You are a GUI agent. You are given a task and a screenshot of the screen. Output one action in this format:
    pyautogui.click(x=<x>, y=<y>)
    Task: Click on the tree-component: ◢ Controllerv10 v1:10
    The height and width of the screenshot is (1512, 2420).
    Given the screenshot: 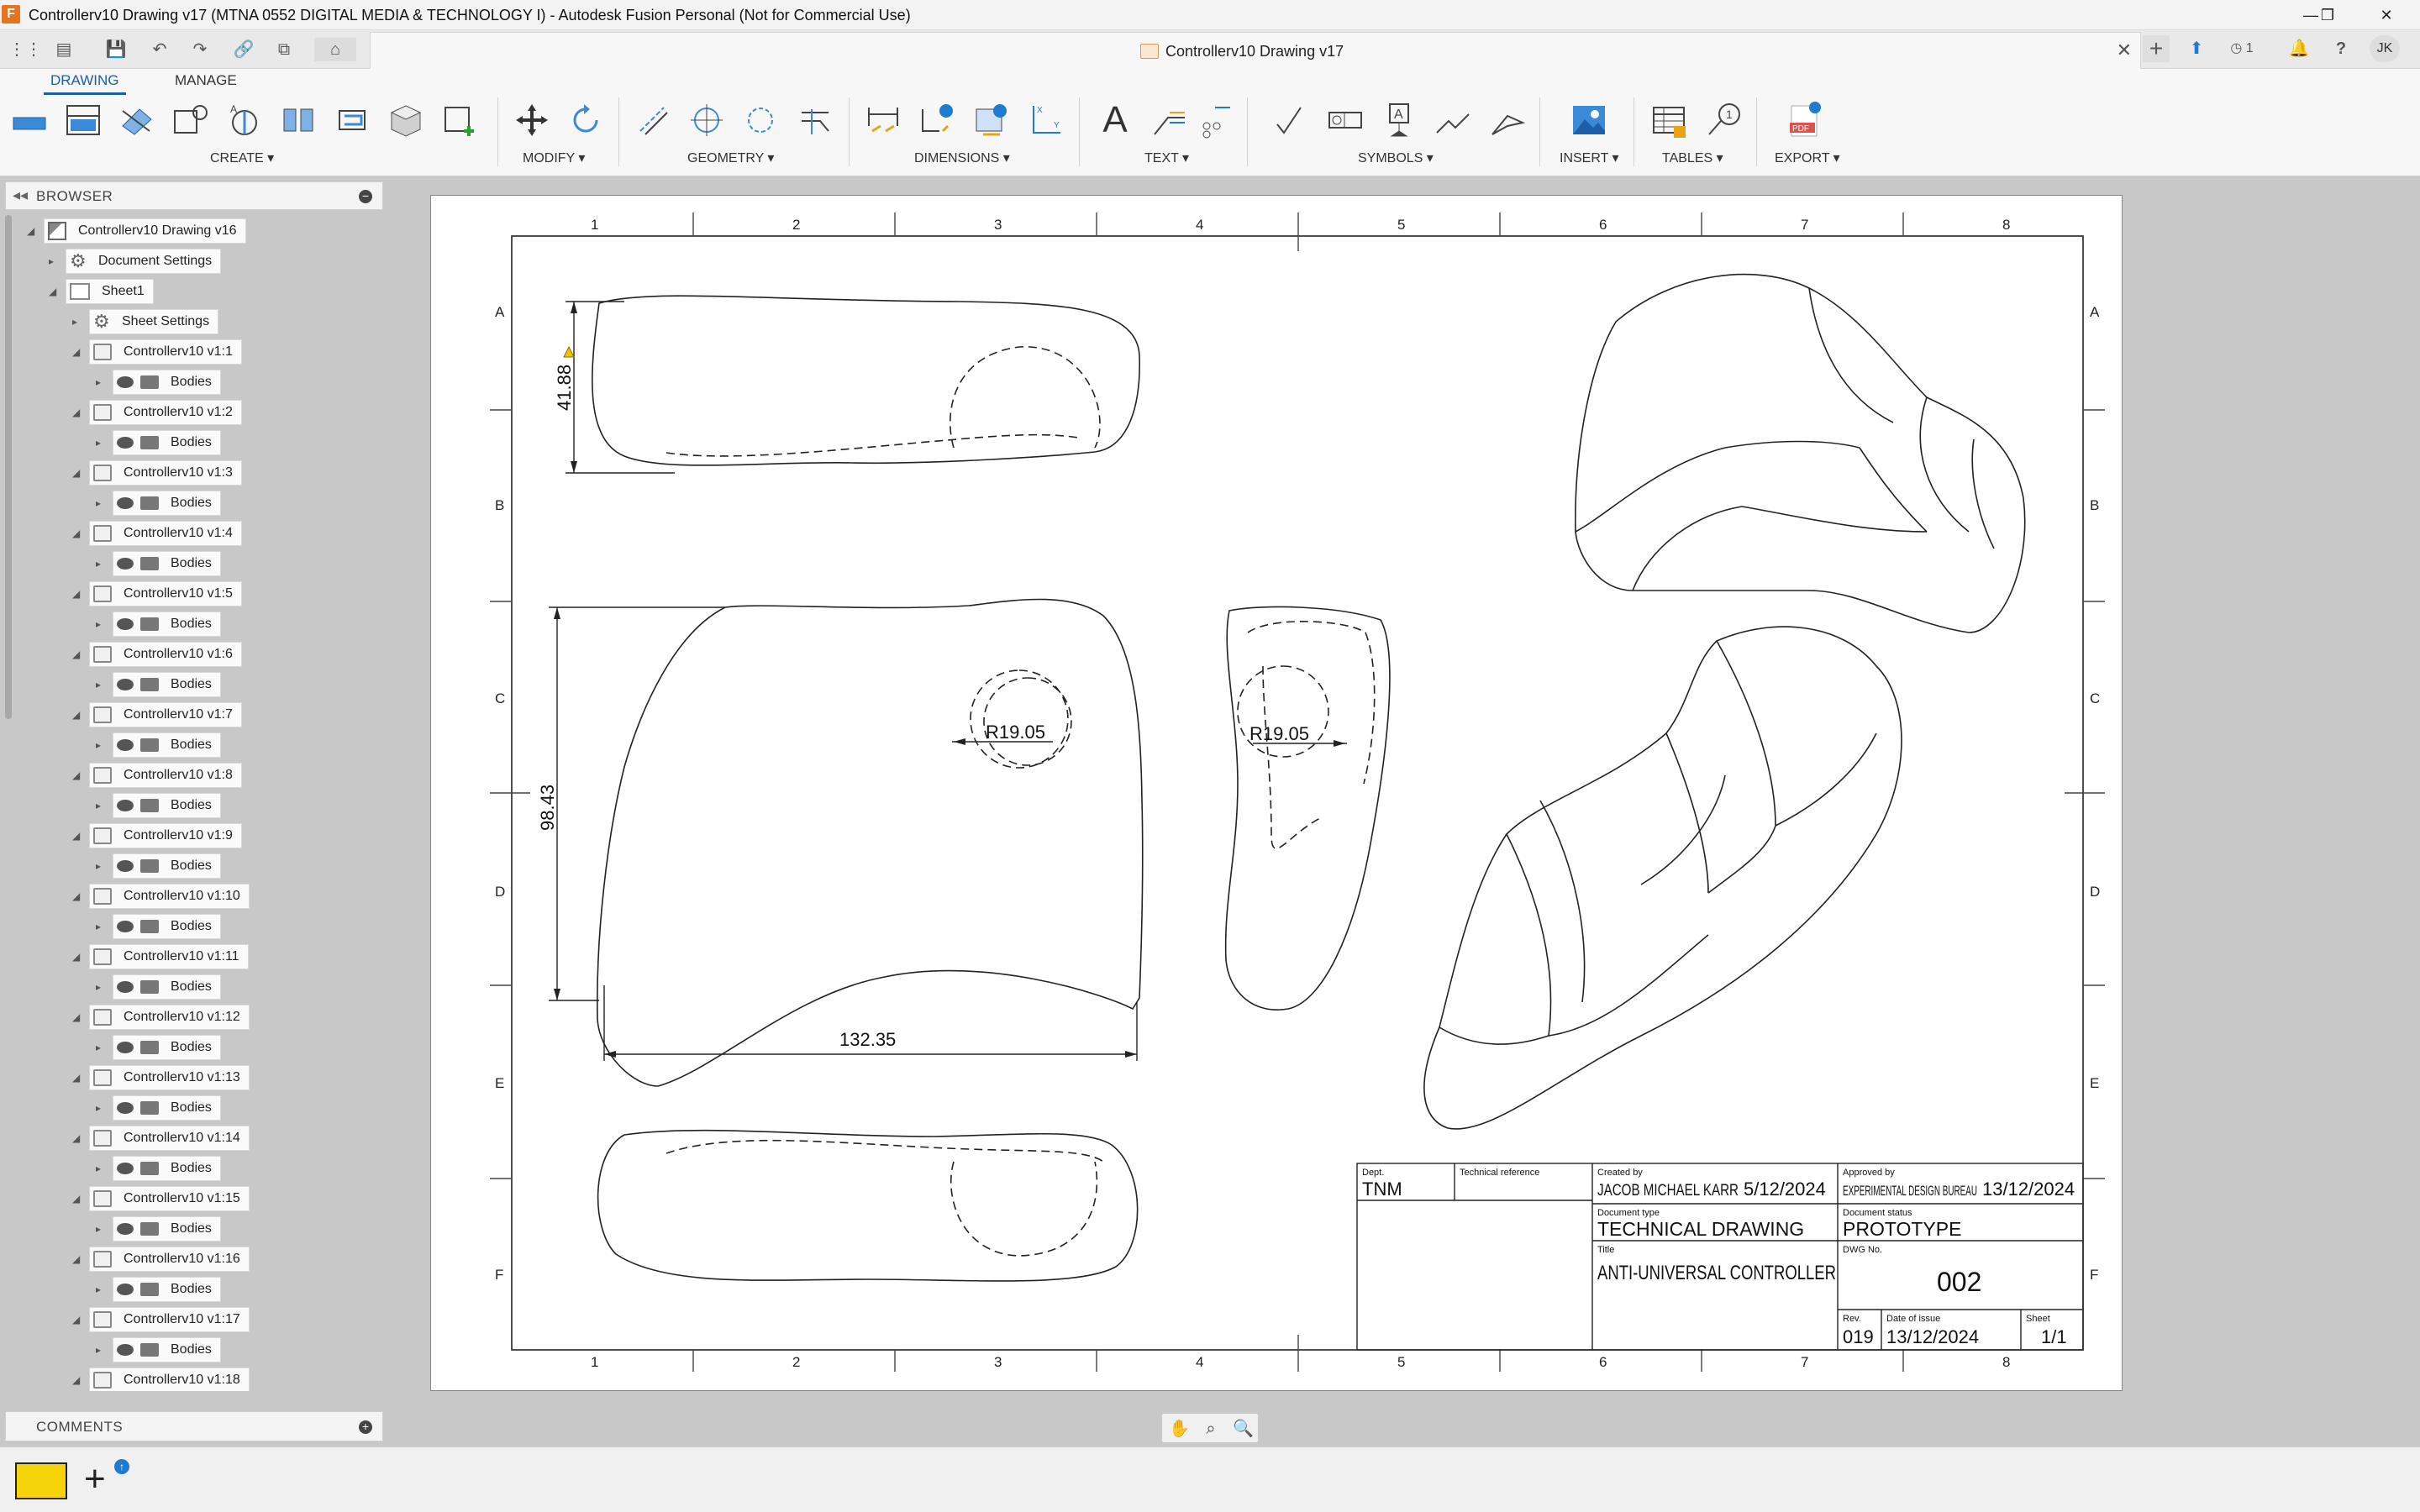 What is the action you would take?
    pyautogui.click(x=194, y=896)
    